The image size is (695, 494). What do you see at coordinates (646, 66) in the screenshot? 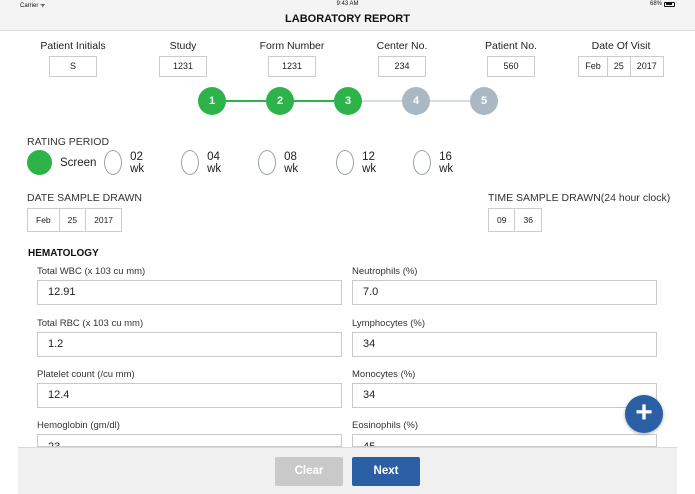
I see `visit-year: 2017` at bounding box center [646, 66].